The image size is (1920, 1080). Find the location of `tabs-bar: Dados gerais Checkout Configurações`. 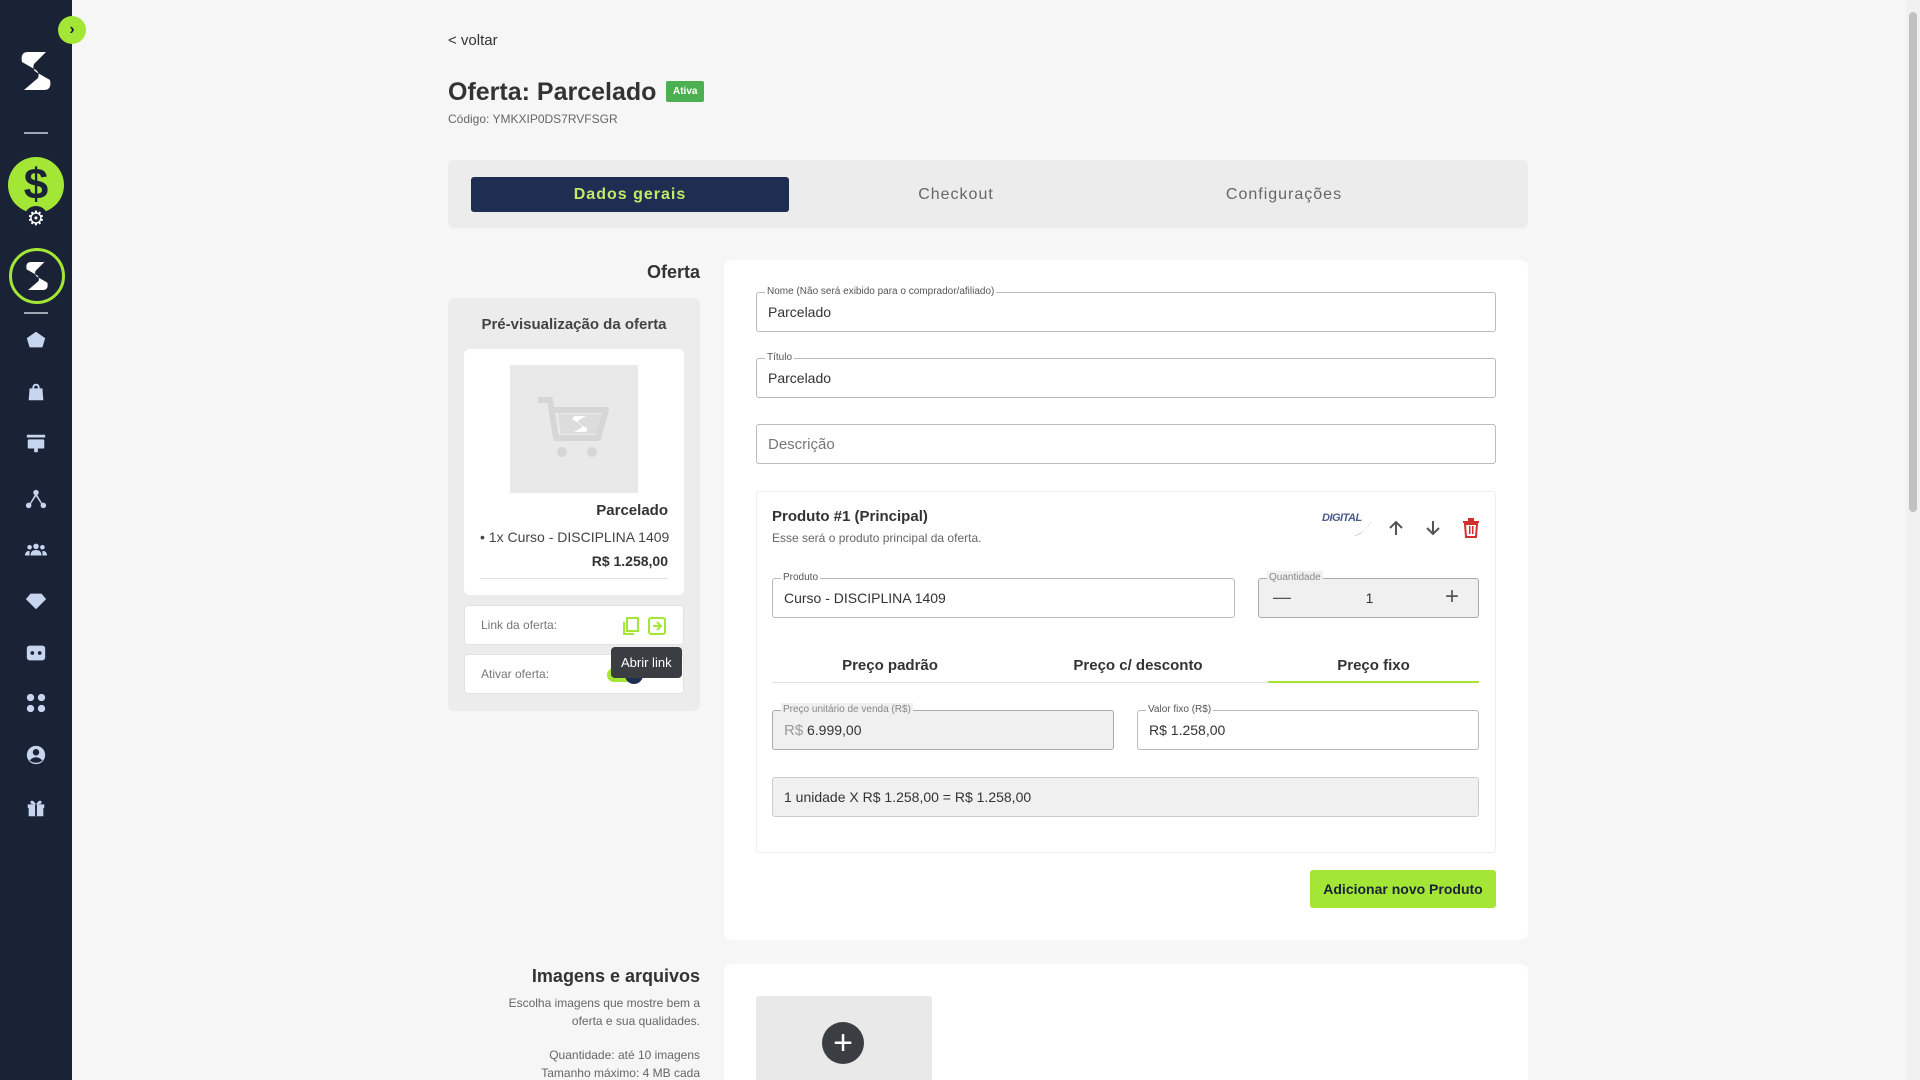

tabs-bar: Dados gerais Checkout Configurações is located at coordinates (988, 194).